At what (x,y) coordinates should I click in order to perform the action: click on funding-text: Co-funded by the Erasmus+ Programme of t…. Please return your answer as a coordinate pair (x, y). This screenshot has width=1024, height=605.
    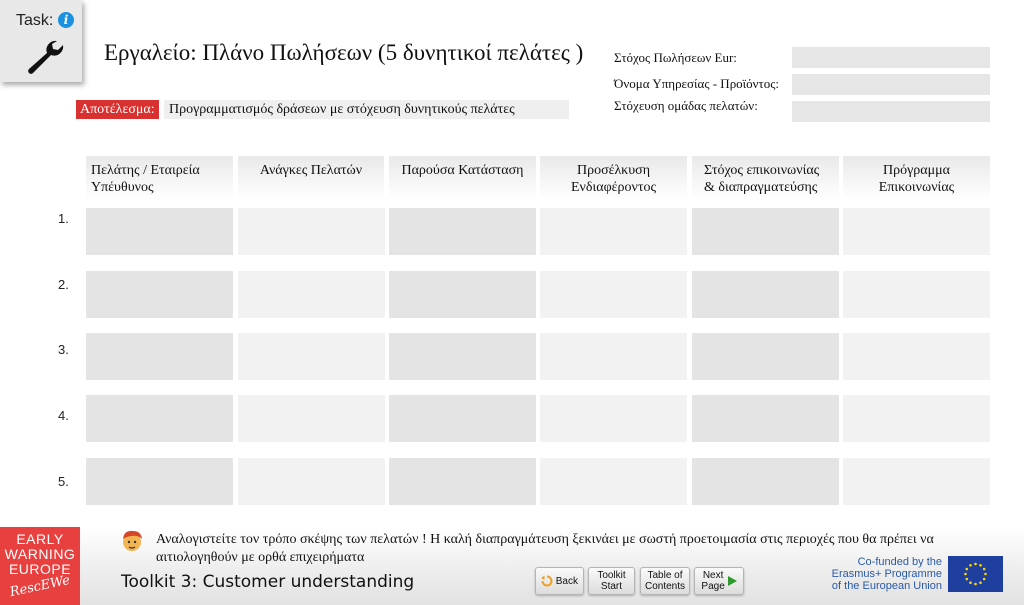
    Looking at the image, I should click on (886, 574).